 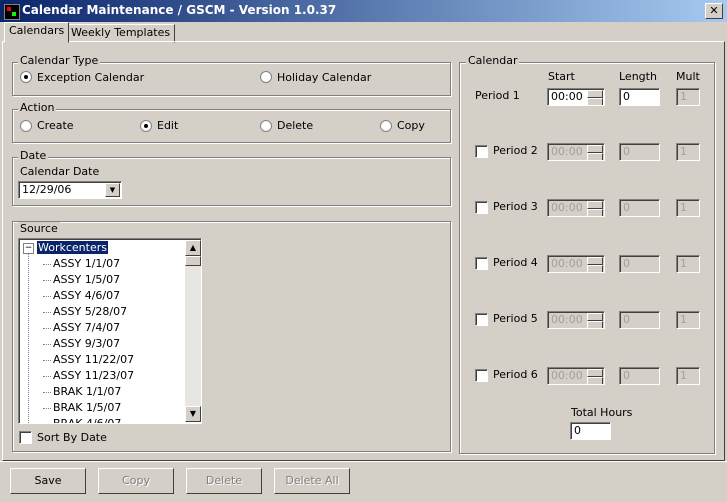 What do you see at coordinates (37, 107) in the screenshot?
I see `action-legend: Action` at bounding box center [37, 107].